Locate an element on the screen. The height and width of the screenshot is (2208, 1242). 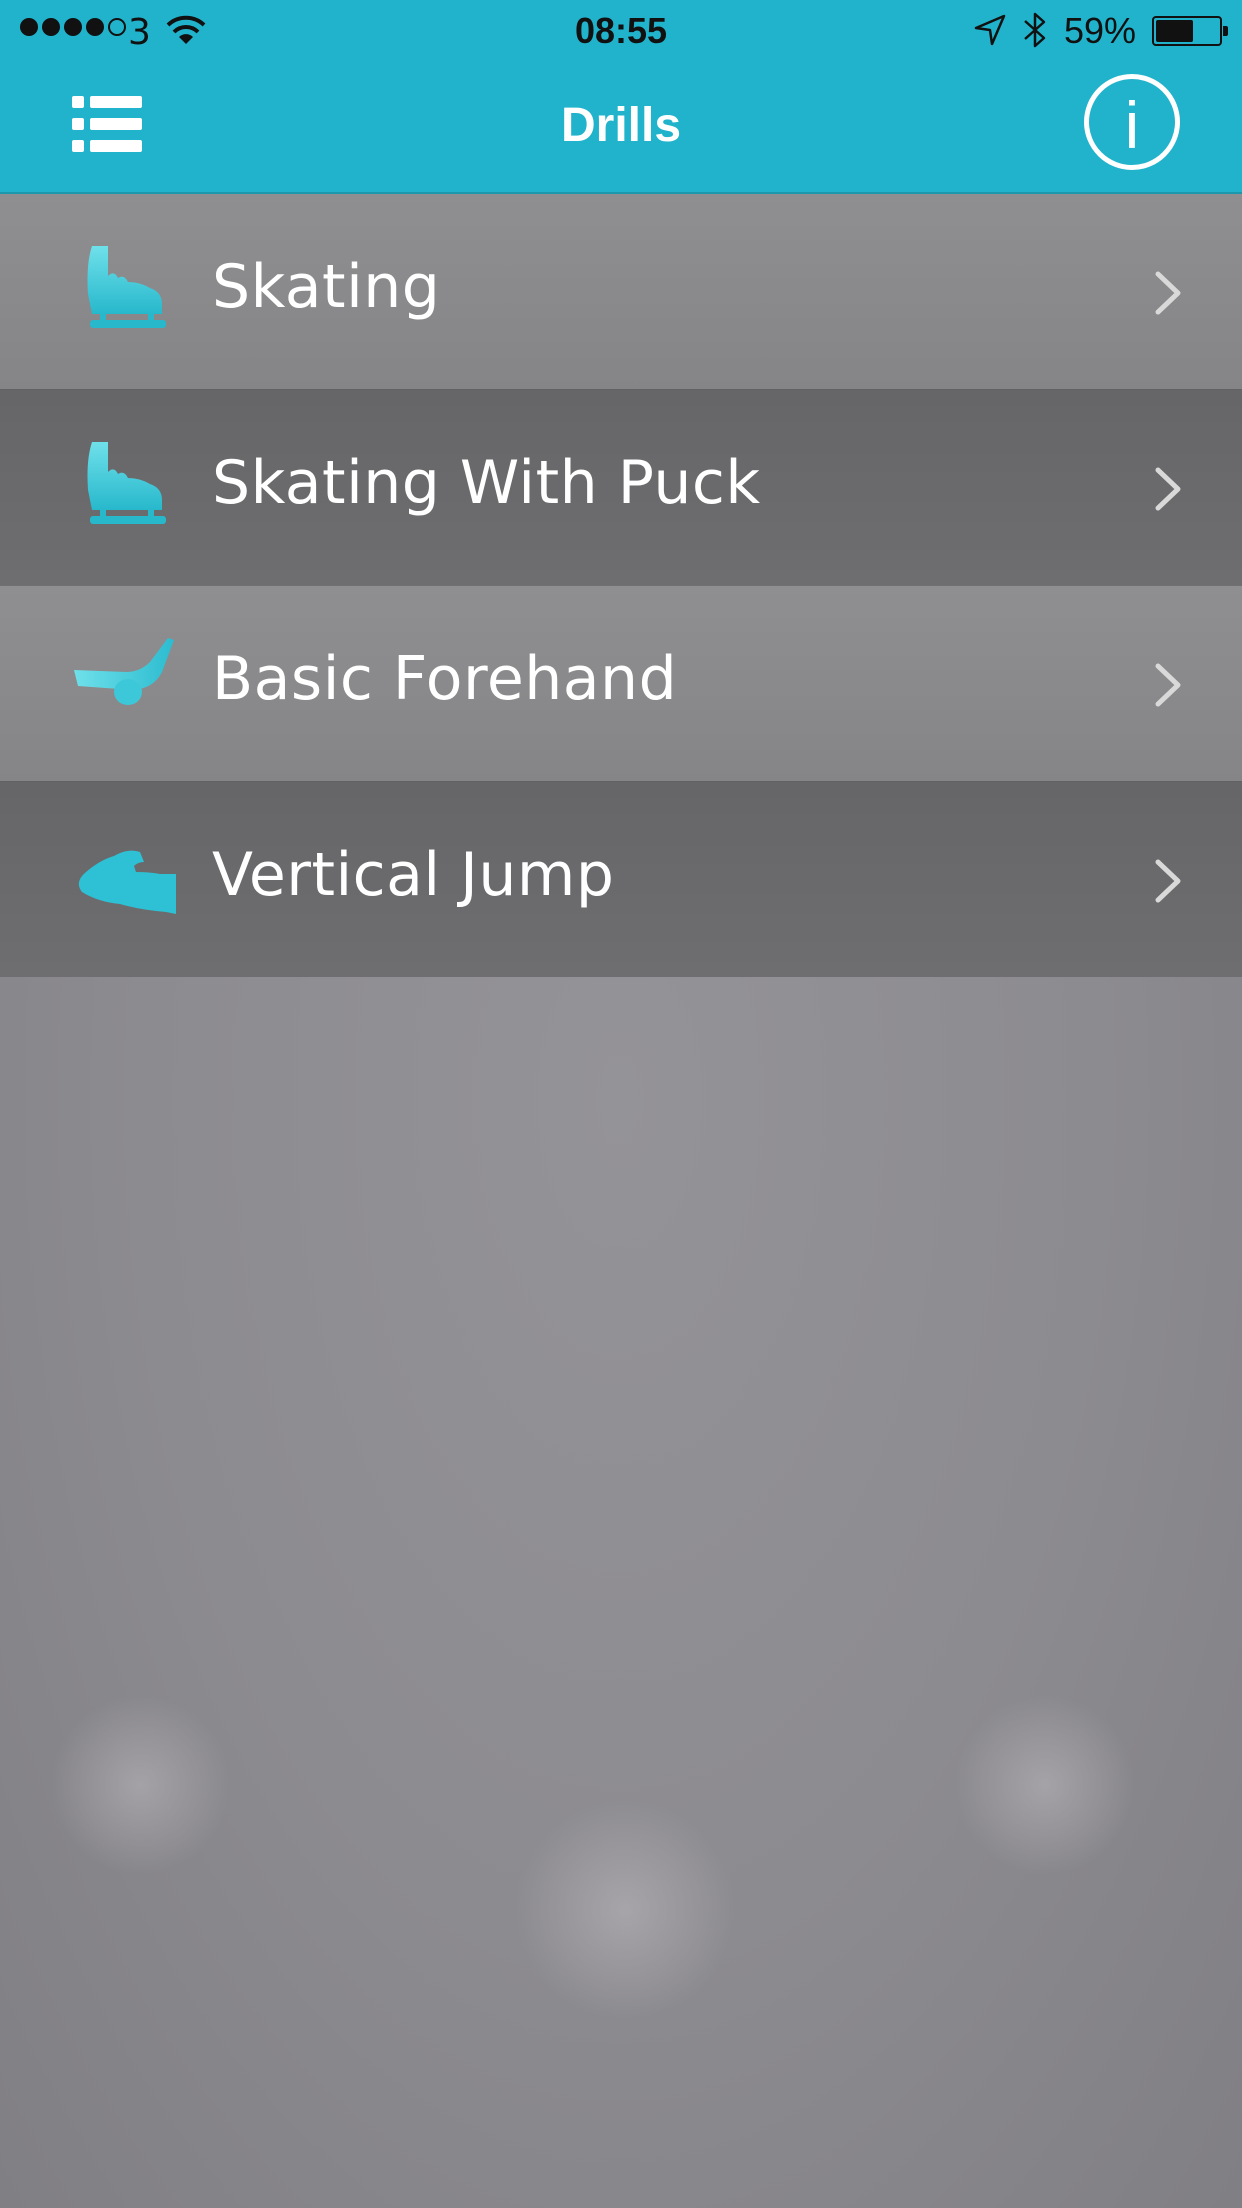
drill-label: Vertical Jump is located at coordinates (413, 875).